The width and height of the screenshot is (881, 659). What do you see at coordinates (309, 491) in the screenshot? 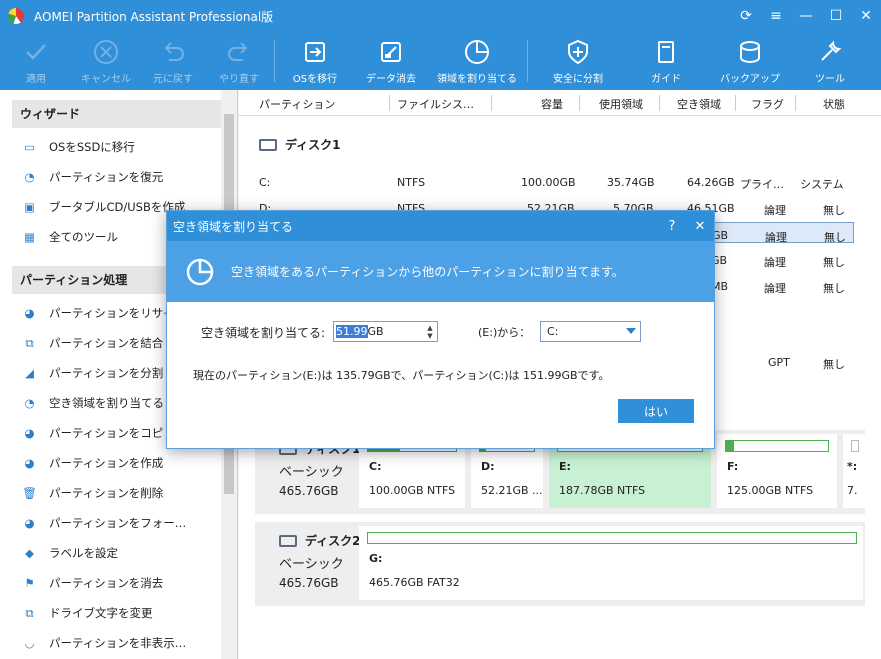
I see `disk-map-size: 465.76GB` at bounding box center [309, 491].